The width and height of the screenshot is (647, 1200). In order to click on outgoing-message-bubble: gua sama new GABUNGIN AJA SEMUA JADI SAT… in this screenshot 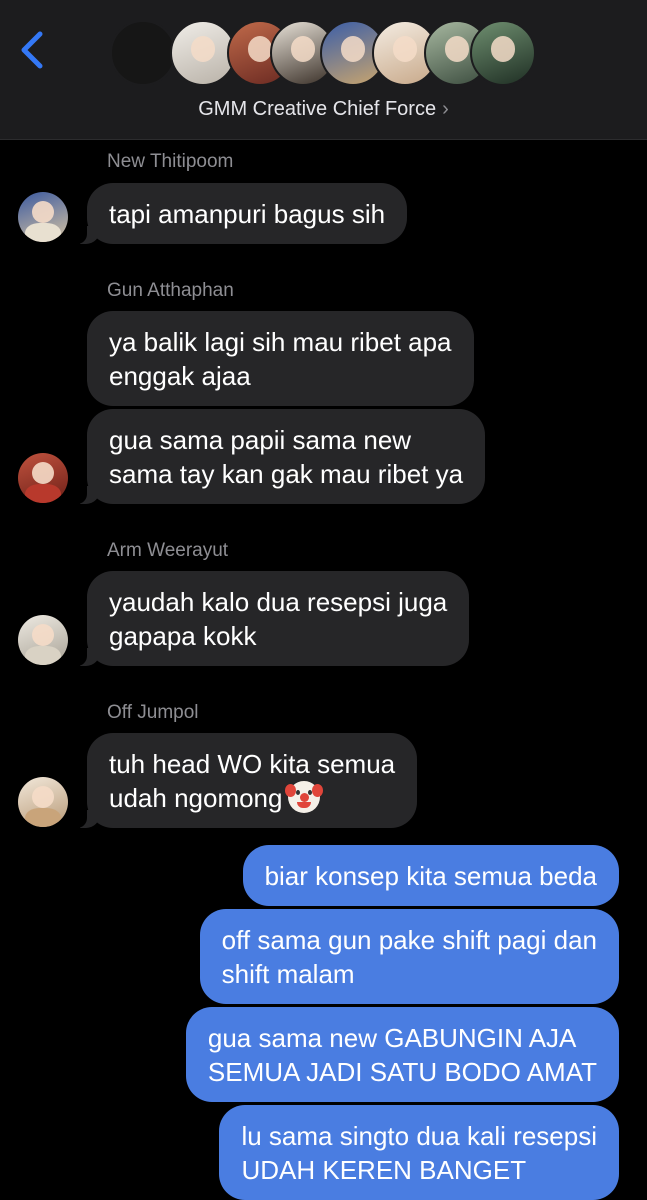, I will do `click(402, 1054)`.